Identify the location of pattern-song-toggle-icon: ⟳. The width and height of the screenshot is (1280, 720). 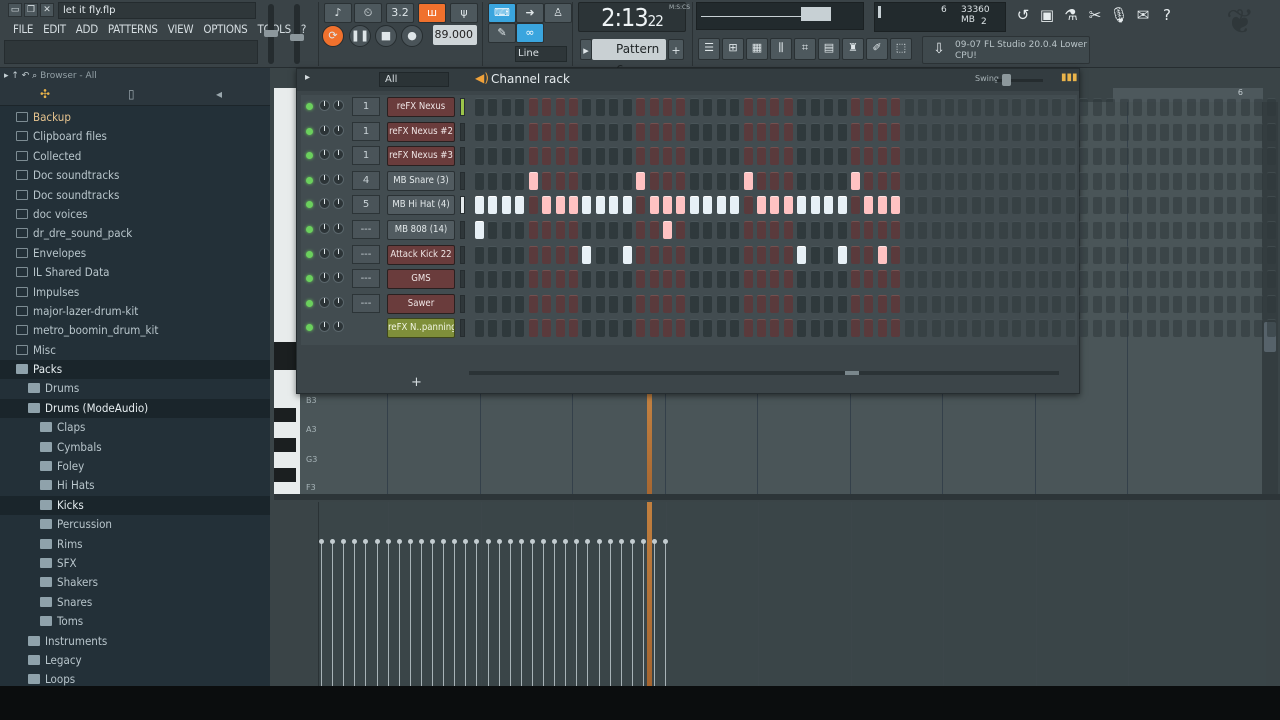
(333, 36).